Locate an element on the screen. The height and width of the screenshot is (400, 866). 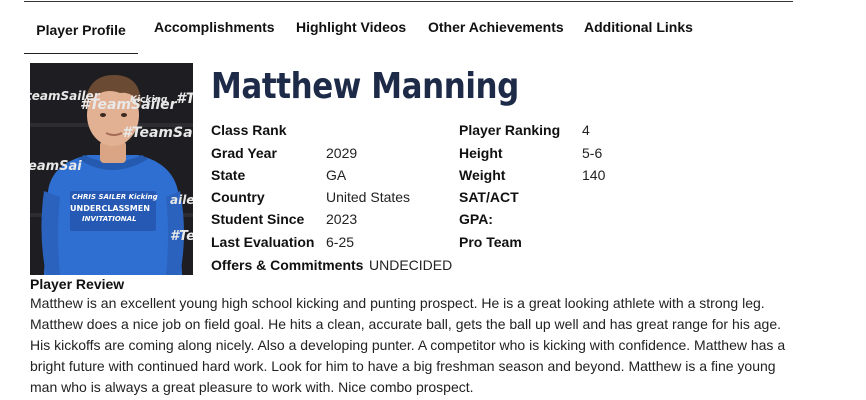
last-evaluation-value: 6-25 is located at coordinates (340, 242).